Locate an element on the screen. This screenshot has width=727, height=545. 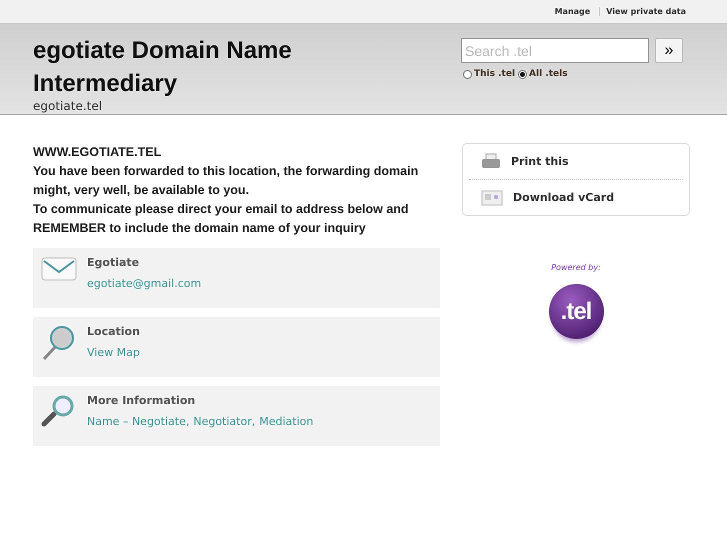
card-title: Location is located at coordinates (113, 331).